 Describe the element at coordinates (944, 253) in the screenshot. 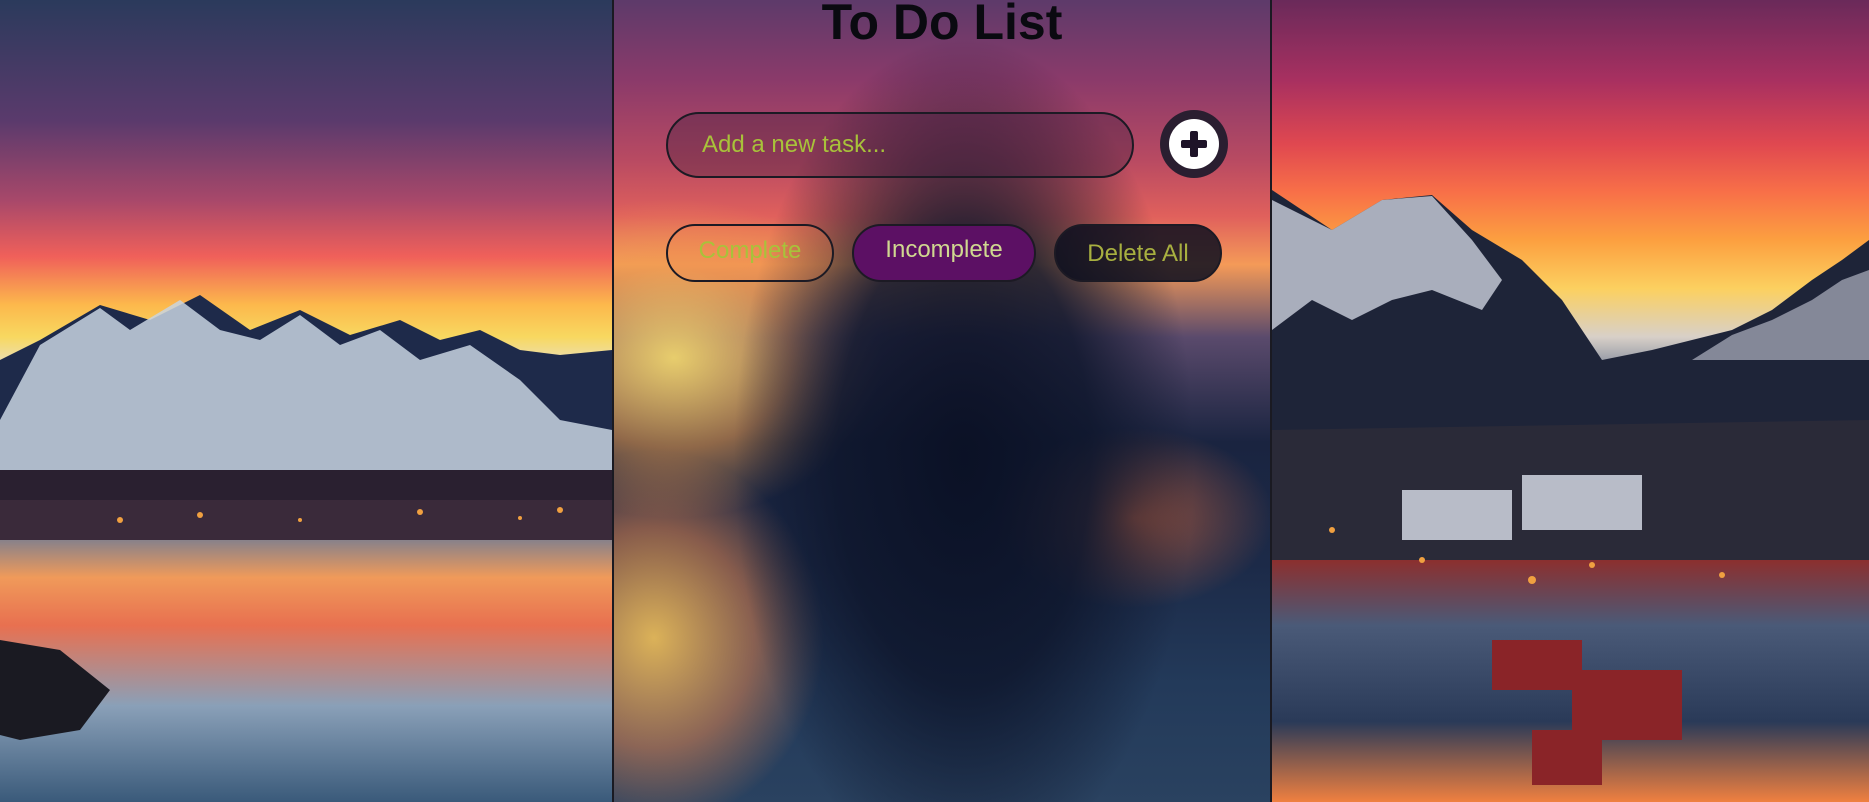

I see `filter-incomplete-button: Incomplete` at that location.